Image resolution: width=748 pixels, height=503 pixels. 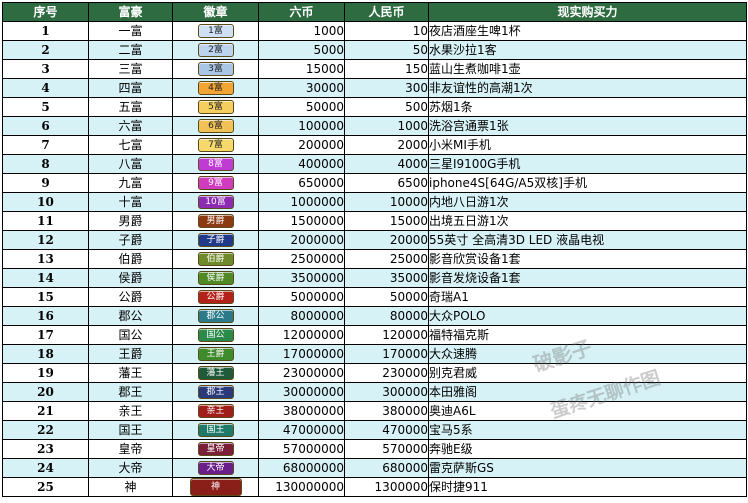 What do you see at coordinates (374, 373) in the screenshot?
I see `table-row: 19 藩王 藩王 23000000 230000 别克君威` at bounding box center [374, 373].